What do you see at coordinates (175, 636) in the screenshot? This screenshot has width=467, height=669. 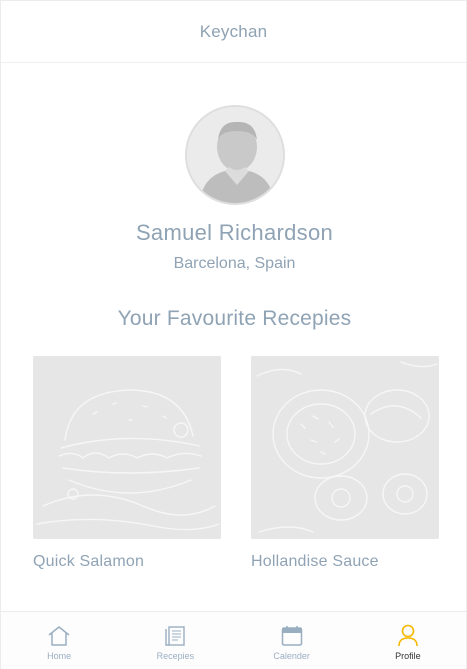 I see `book-icon` at bounding box center [175, 636].